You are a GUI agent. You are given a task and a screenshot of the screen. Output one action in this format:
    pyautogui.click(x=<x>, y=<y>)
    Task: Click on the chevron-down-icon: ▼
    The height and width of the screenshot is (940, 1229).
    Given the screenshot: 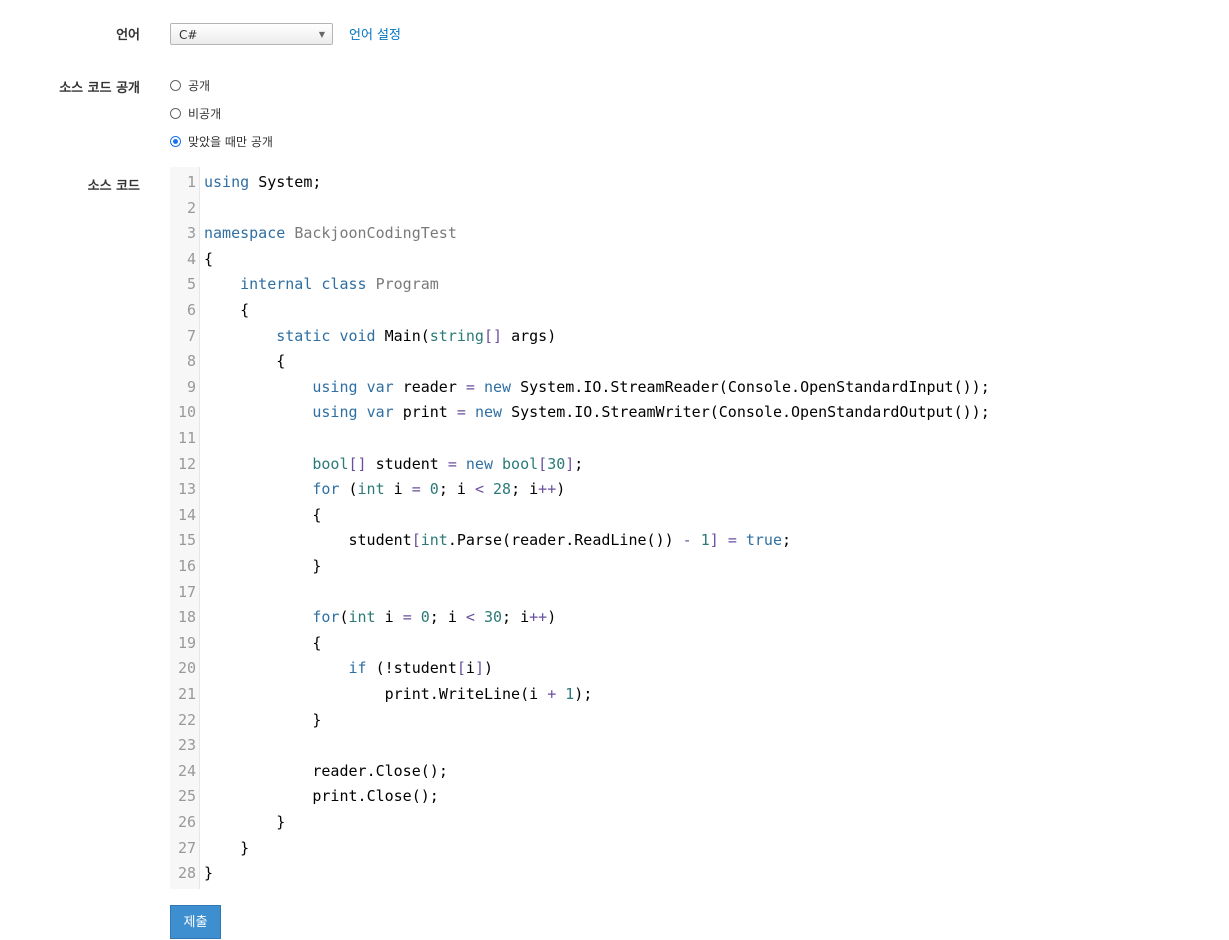 What is the action you would take?
    pyautogui.click(x=321, y=34)
    